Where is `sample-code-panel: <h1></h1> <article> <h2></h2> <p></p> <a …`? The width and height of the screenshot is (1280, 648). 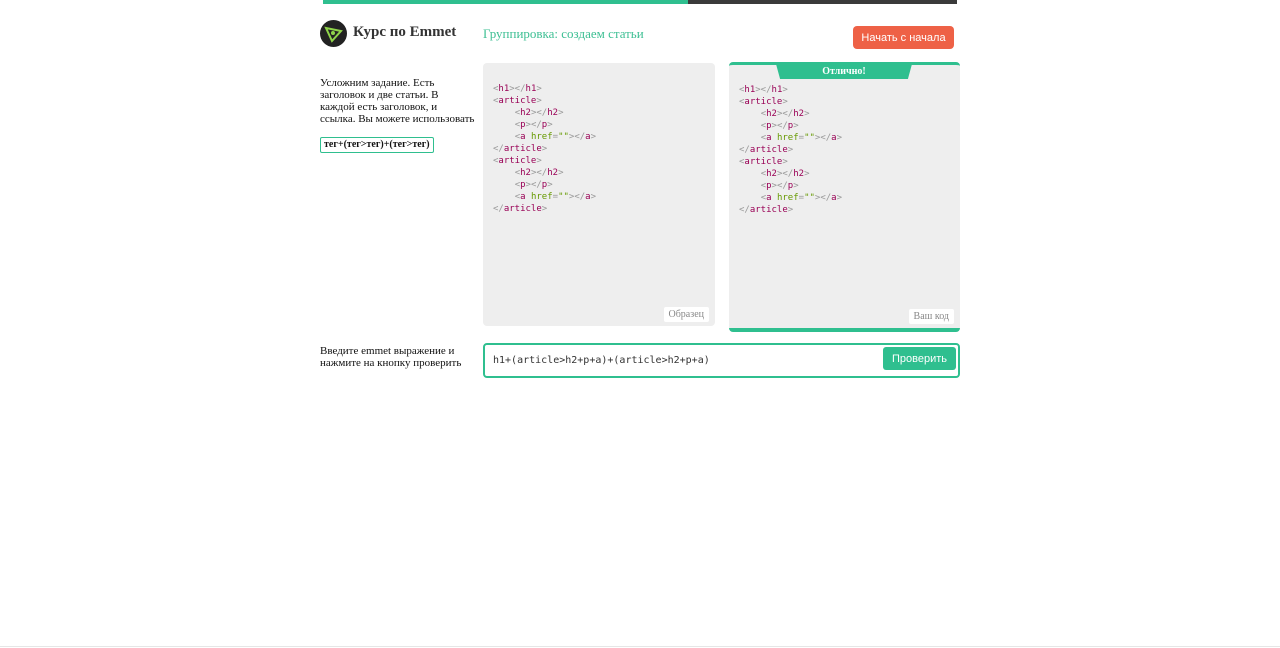
sample-code-panel: <h1></h1> <article> <h2></h2> <p></p> <a … is located at coordinates (599, 194).